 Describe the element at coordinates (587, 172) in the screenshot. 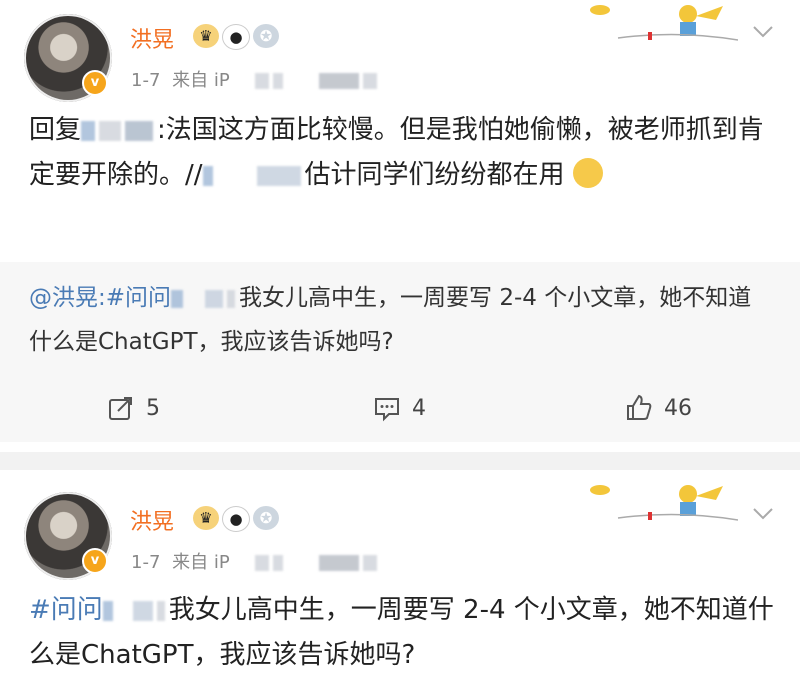

I see `smirk-emoji-icon` at that location.